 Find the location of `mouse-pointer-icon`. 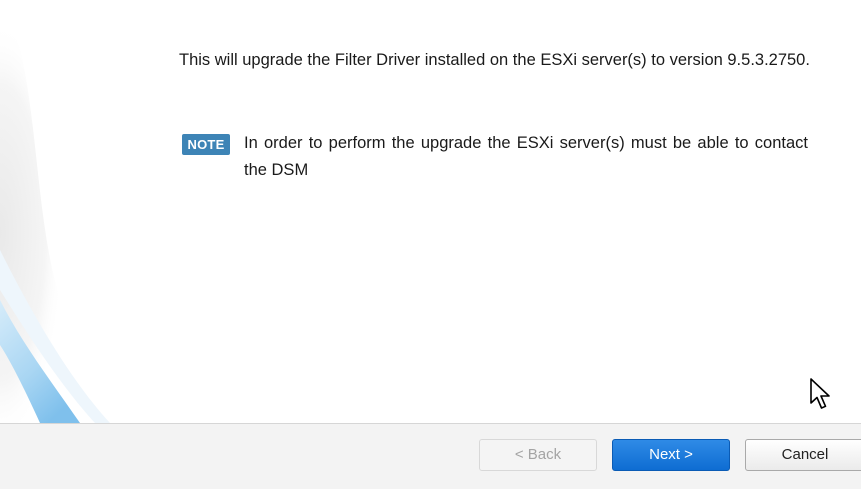

mouse-pointer-icon is located at coordinates (820, 393).